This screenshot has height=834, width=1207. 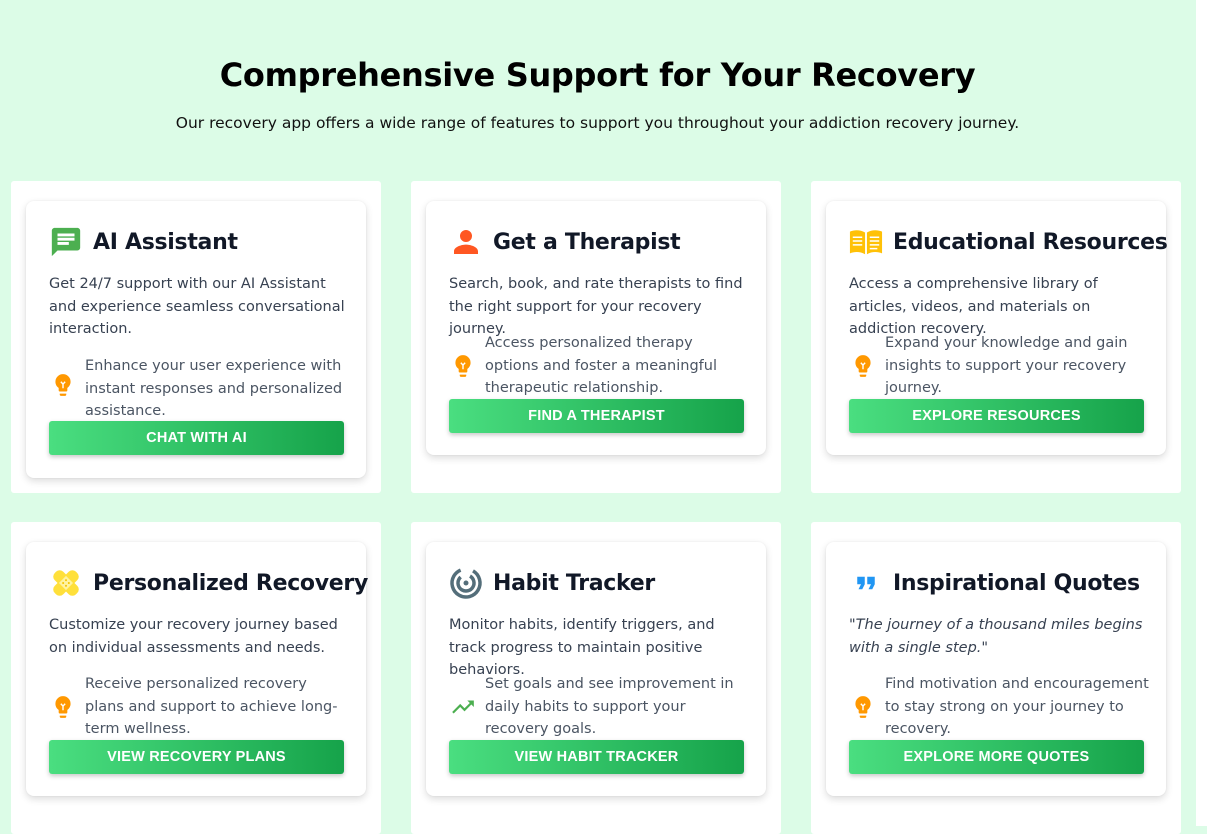 I want to click on explore-resources-button: EXPLORE RESOURCES, so click(x=996, y=416).